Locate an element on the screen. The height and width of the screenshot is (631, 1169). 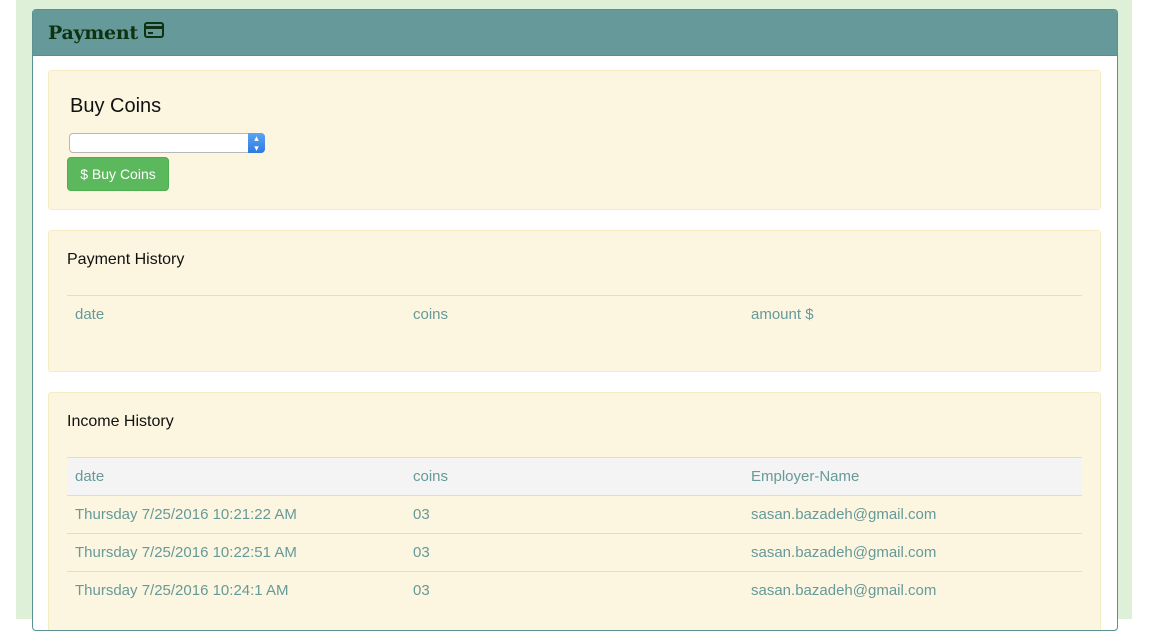
cell-date: Thursday 7/25/2016 10:24:1 AM is located at coordinates (236, 590).